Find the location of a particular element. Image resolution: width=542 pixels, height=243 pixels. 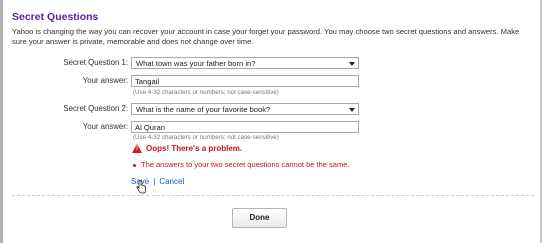

answer-1-input: Tangail is located at coordinates (245, 81).